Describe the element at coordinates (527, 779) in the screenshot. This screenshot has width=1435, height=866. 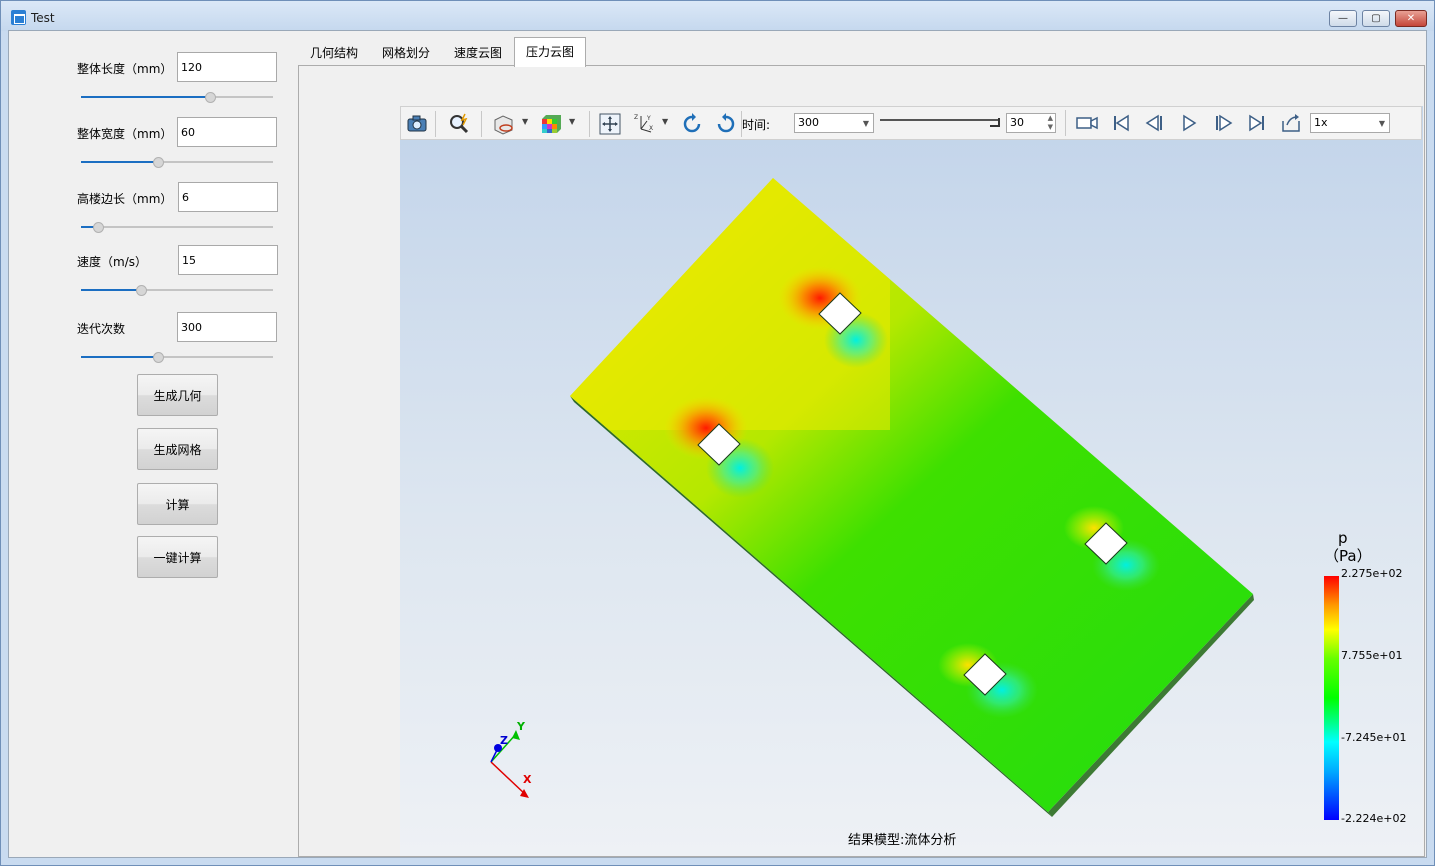
I see `x-axis-label: X` at that location.